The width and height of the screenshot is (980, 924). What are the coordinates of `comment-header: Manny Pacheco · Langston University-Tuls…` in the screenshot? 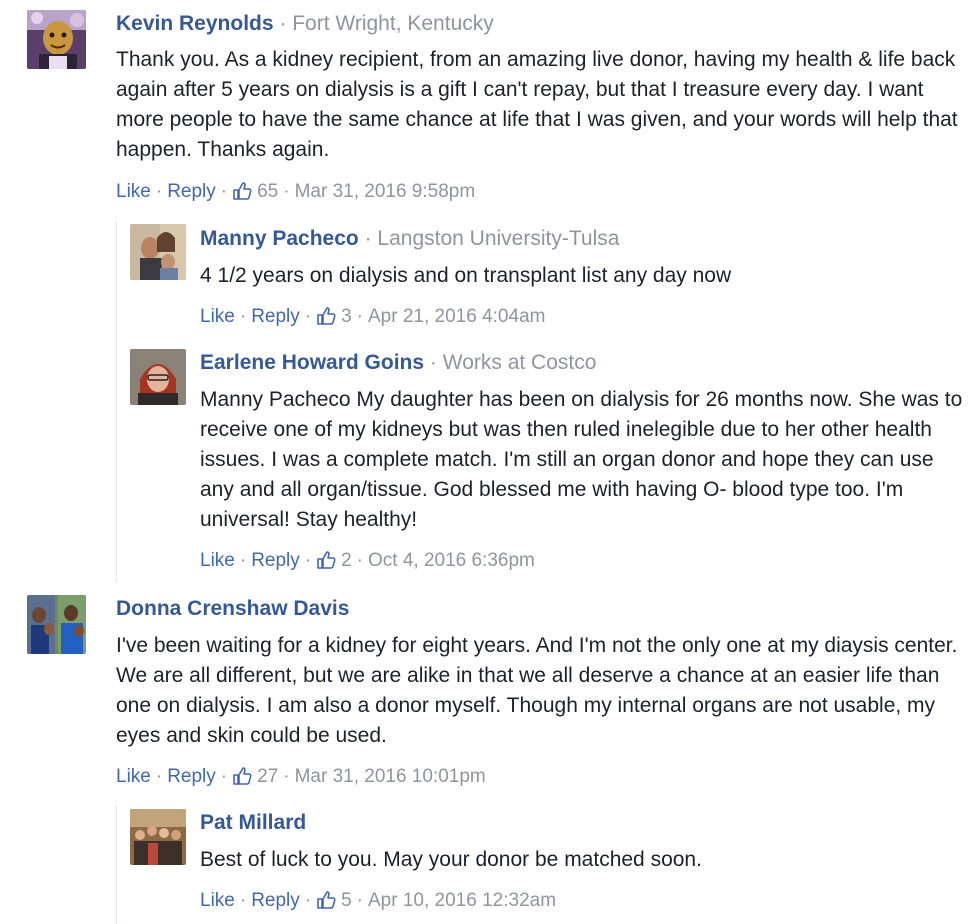 It's located at (409, 239).